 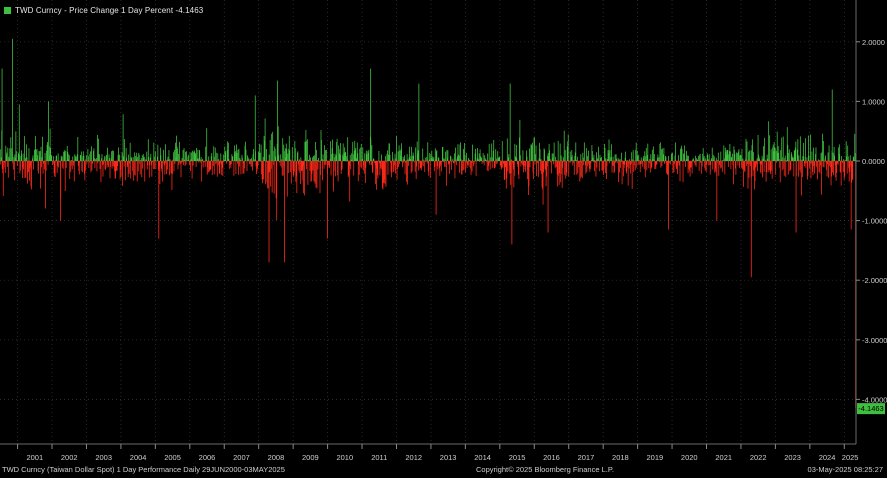 What do you see at coordinates (873, 161) in the screenshot?
I see `y-tick-label: 0.0000` at bounding box center [873, 161].